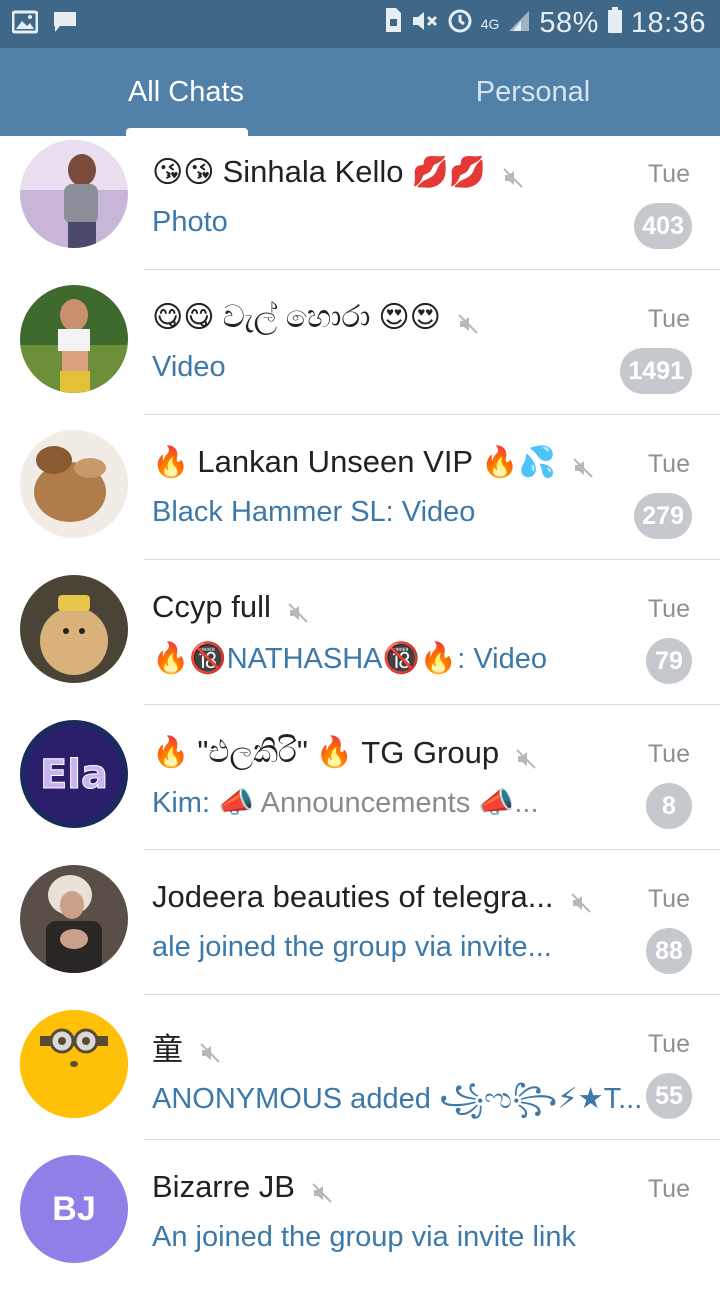 This screenshot has height=1296, width=720. What do you see at coordinates (223, 1186) in the screenshot?
I see `chat-title: Bizarre JB` at bounding box center [223, 1186].